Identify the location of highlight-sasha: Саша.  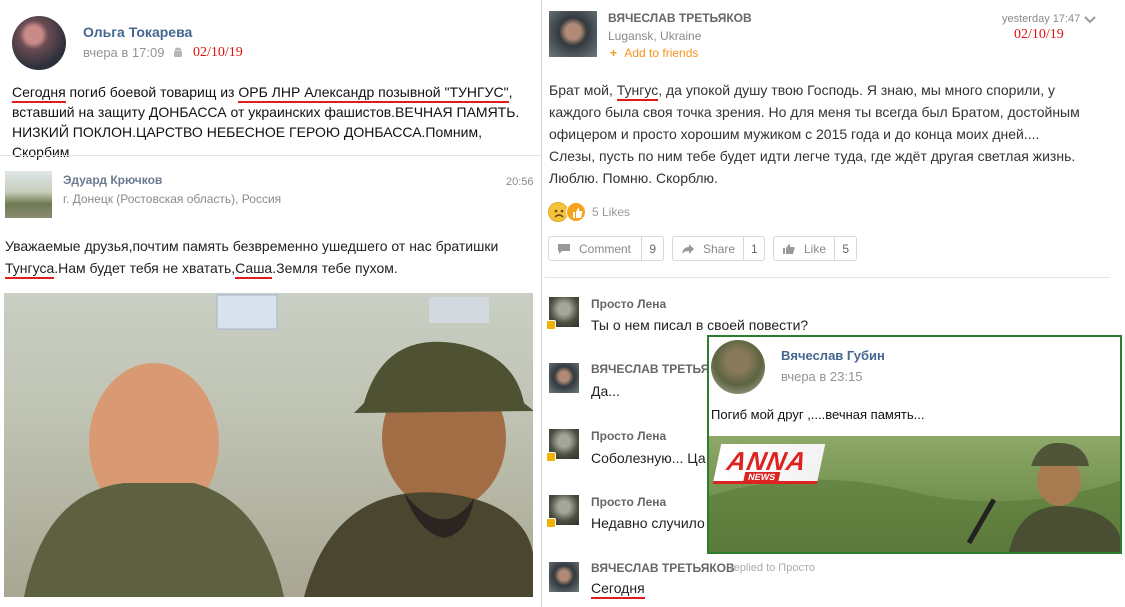
(254, 269).